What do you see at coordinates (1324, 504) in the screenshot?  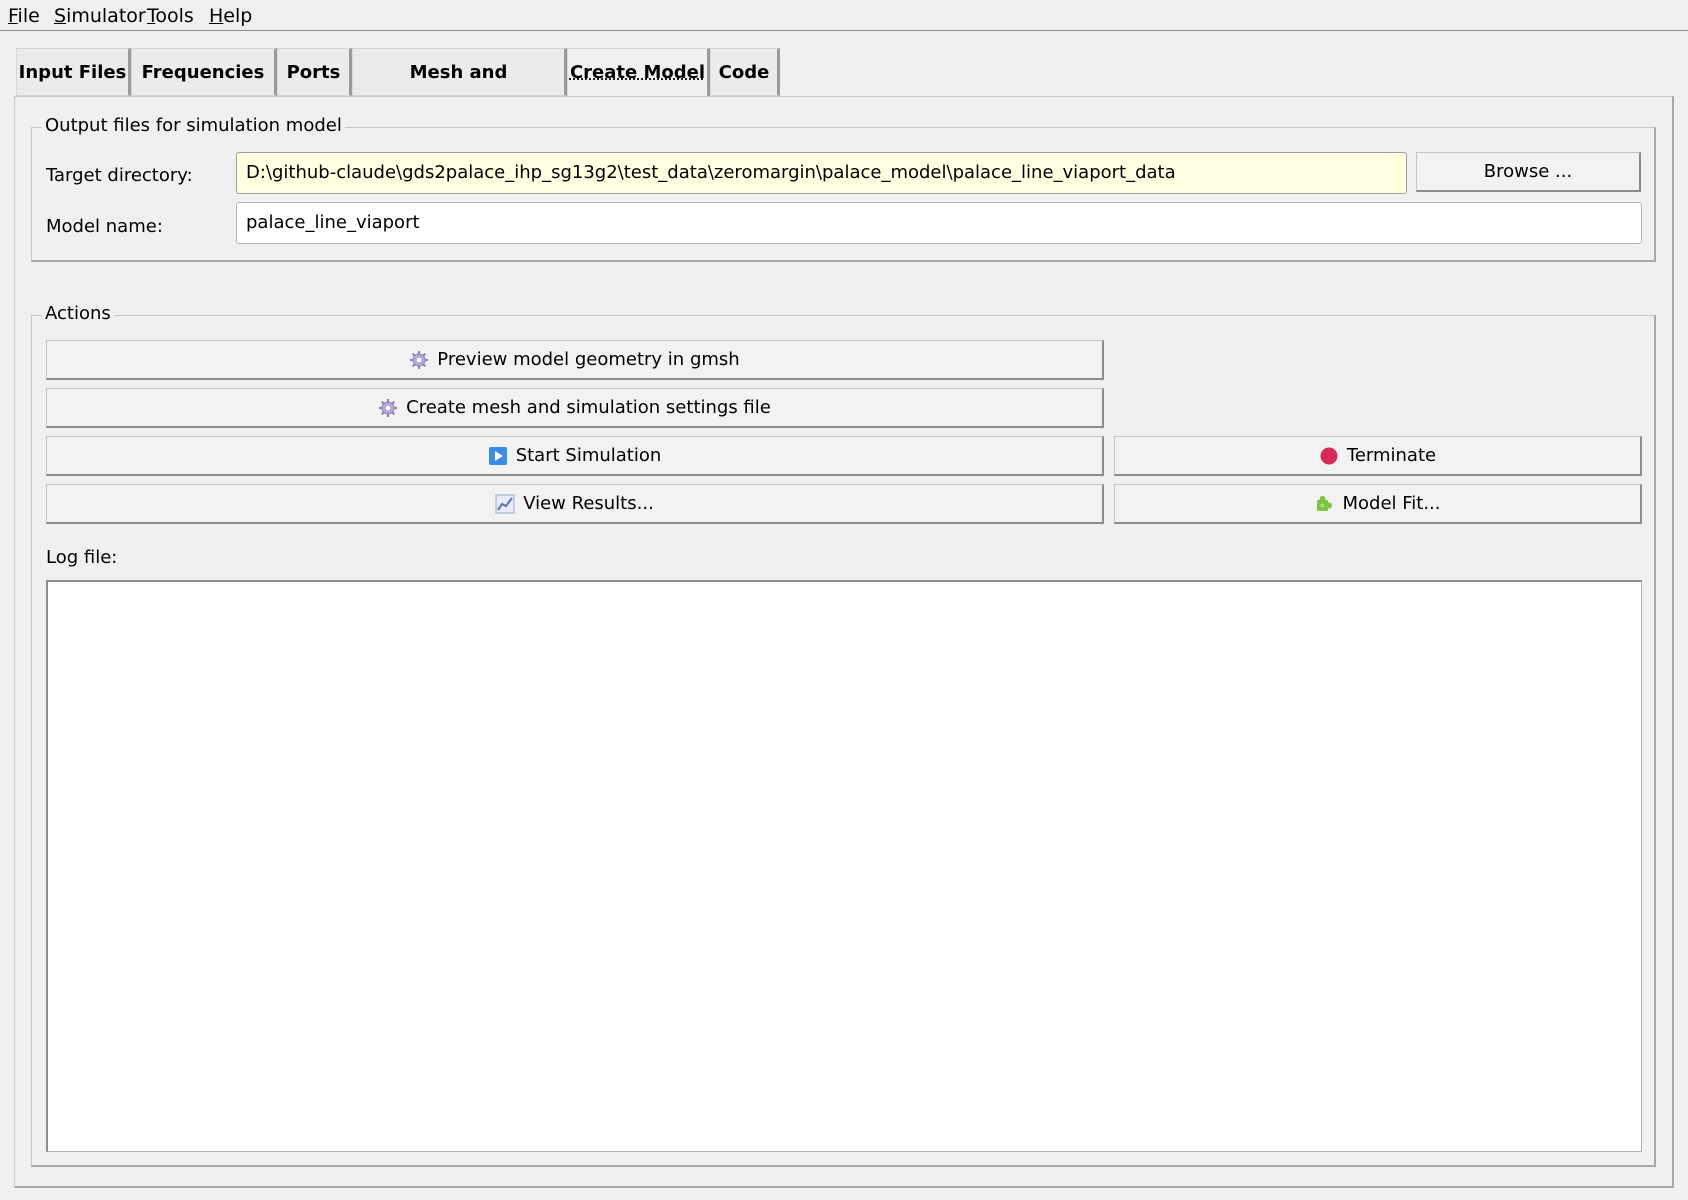 I see `puzzle-icon` at bounding box center [1324, 504].